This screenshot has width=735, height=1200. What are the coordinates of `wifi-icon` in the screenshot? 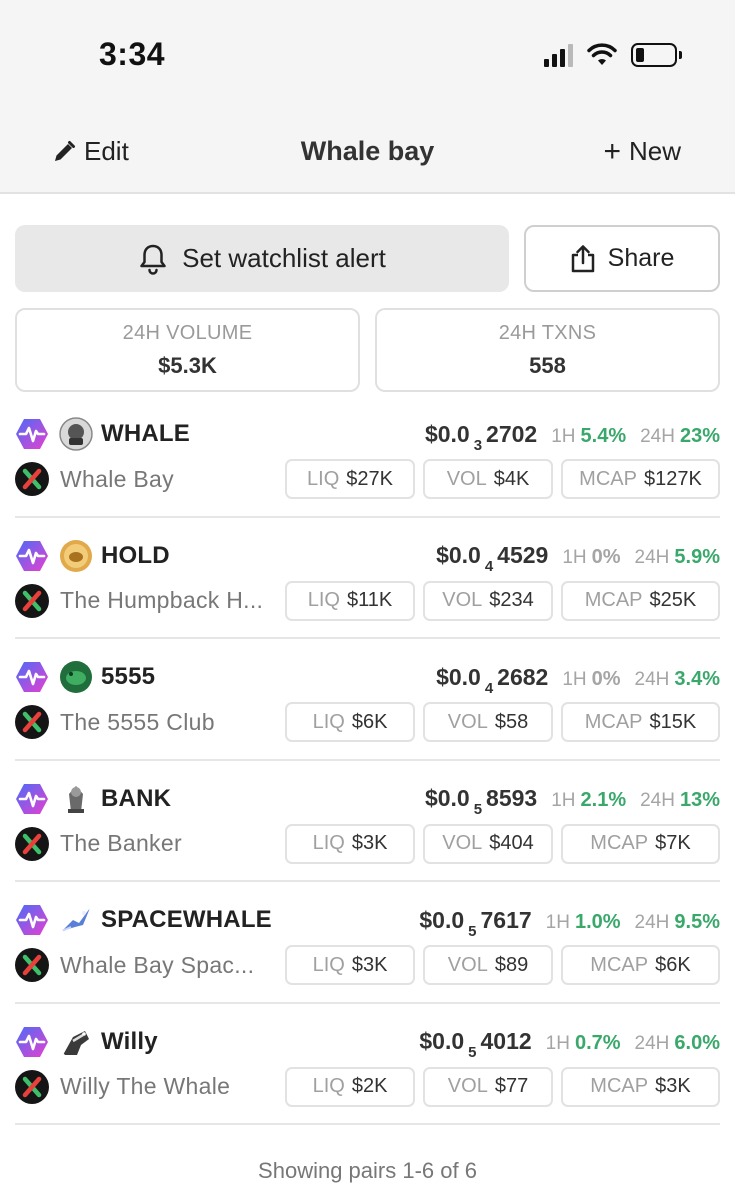 It's located at (602, 54).